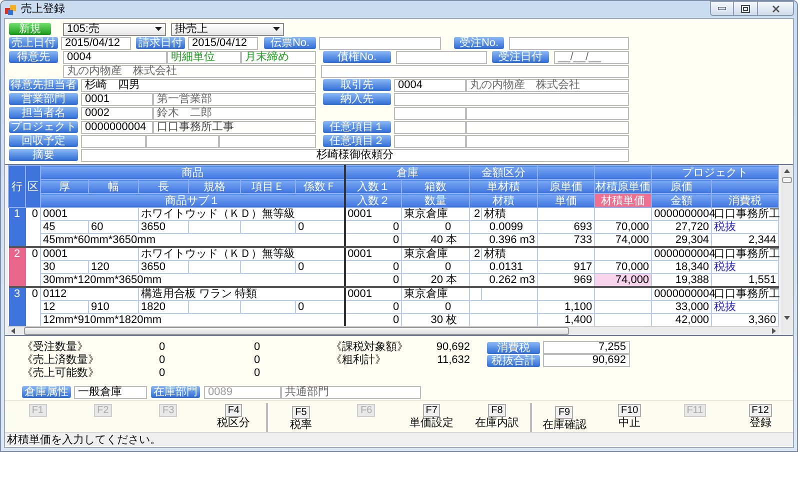 This screenshot has width=800, height=485. I want to click on column-header: 商品サブ１, so click(192, 201).